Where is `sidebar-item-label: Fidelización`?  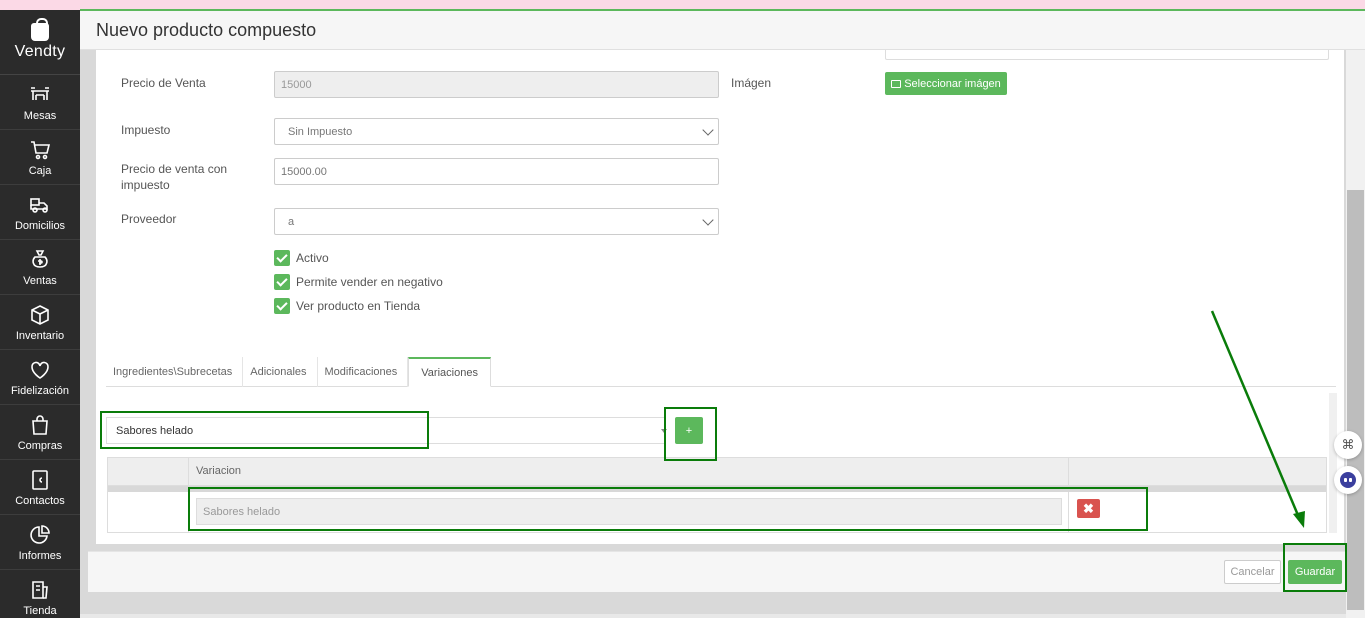
sidebar-item-label: Fidelización is located at coordinates (40, 390).